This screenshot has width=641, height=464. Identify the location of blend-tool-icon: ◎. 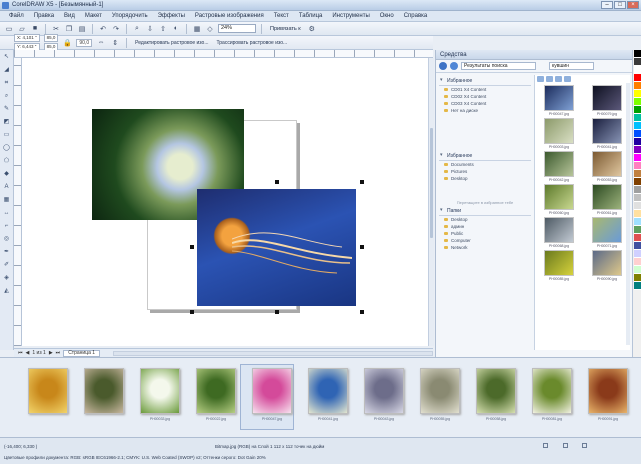
(7, 239).